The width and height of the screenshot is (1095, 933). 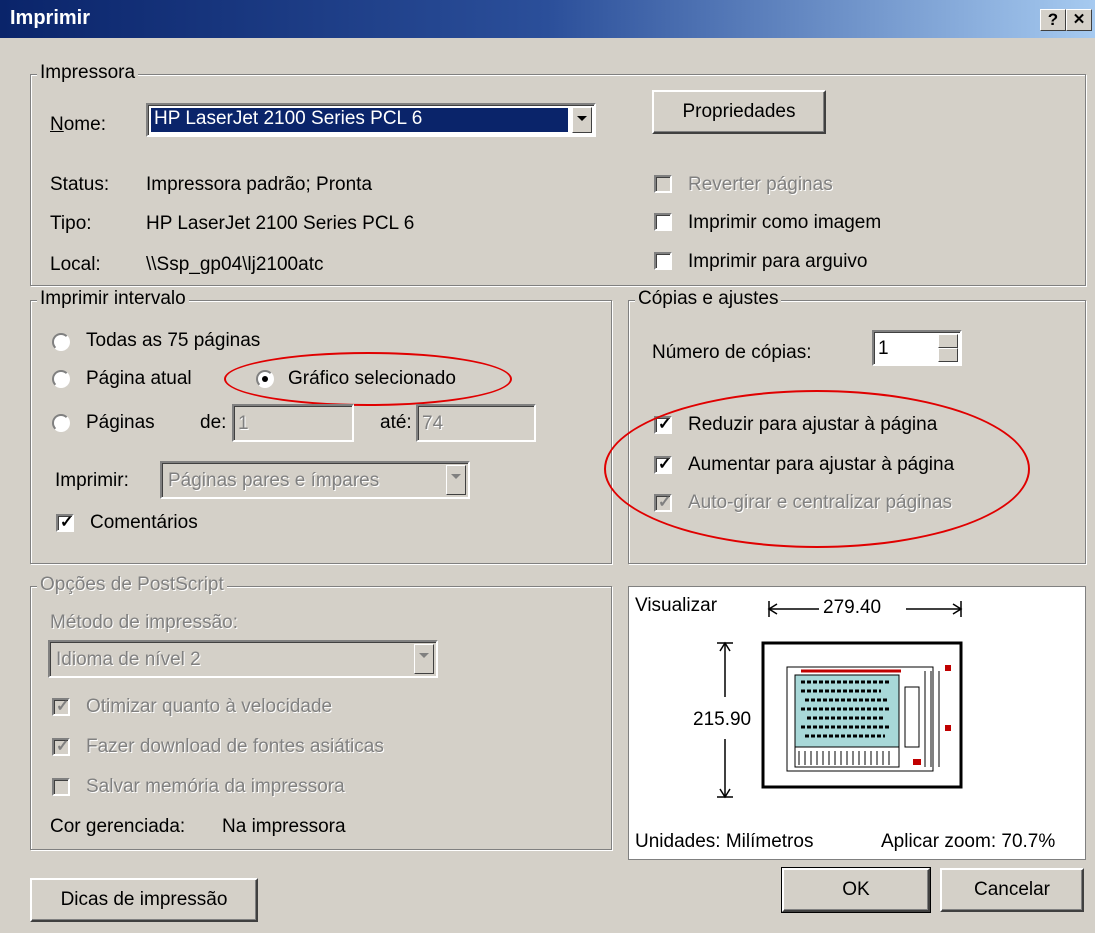 What do you see at coordinates (274, 480) in the screenshot?
I see `print-subset-value: Páginas pares e ímpares` at bounding box center [274, 480].